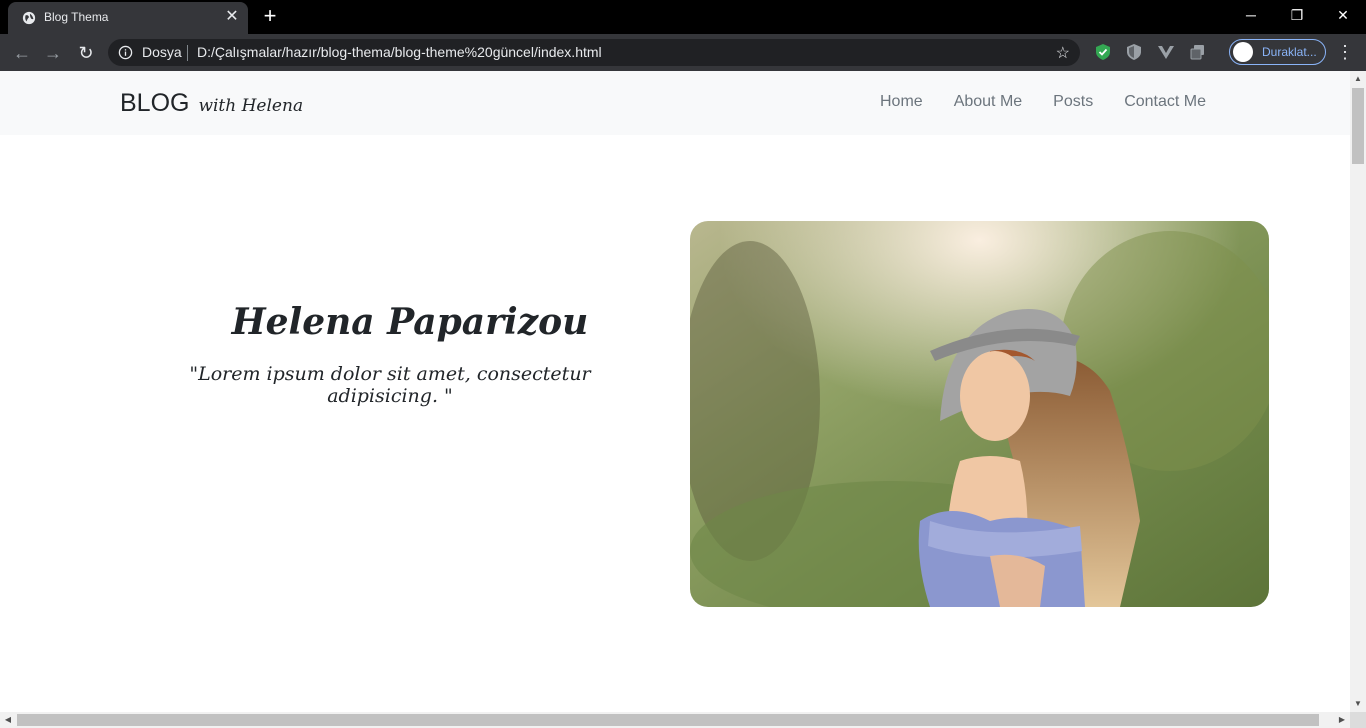  I want to click on vertical-scroll-thumb, so click(1358, 126).